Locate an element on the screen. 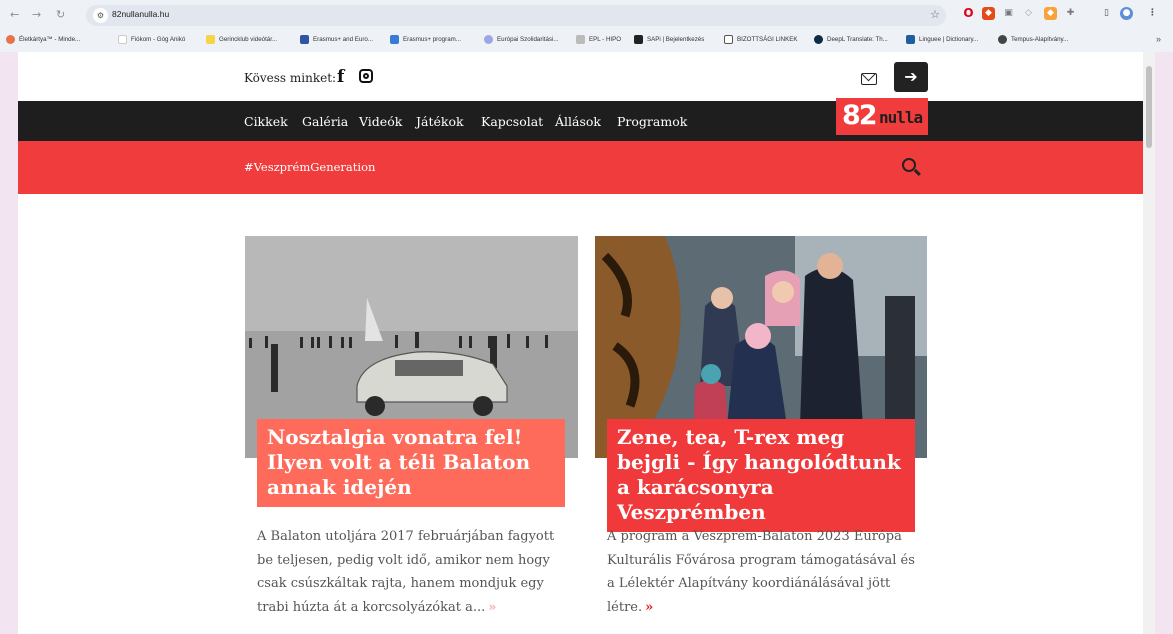 The height and width of the screenshot is (634, 1173). site-logo: 82 nulla is located at coordinates (882, 119).